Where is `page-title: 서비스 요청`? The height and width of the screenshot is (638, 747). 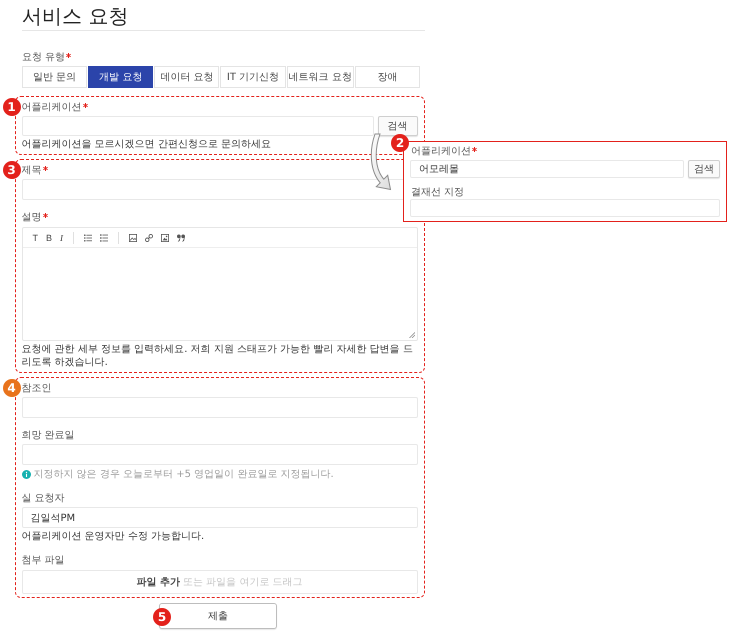
page-title: 서비스 요청 is located at coordinates (223, 17).